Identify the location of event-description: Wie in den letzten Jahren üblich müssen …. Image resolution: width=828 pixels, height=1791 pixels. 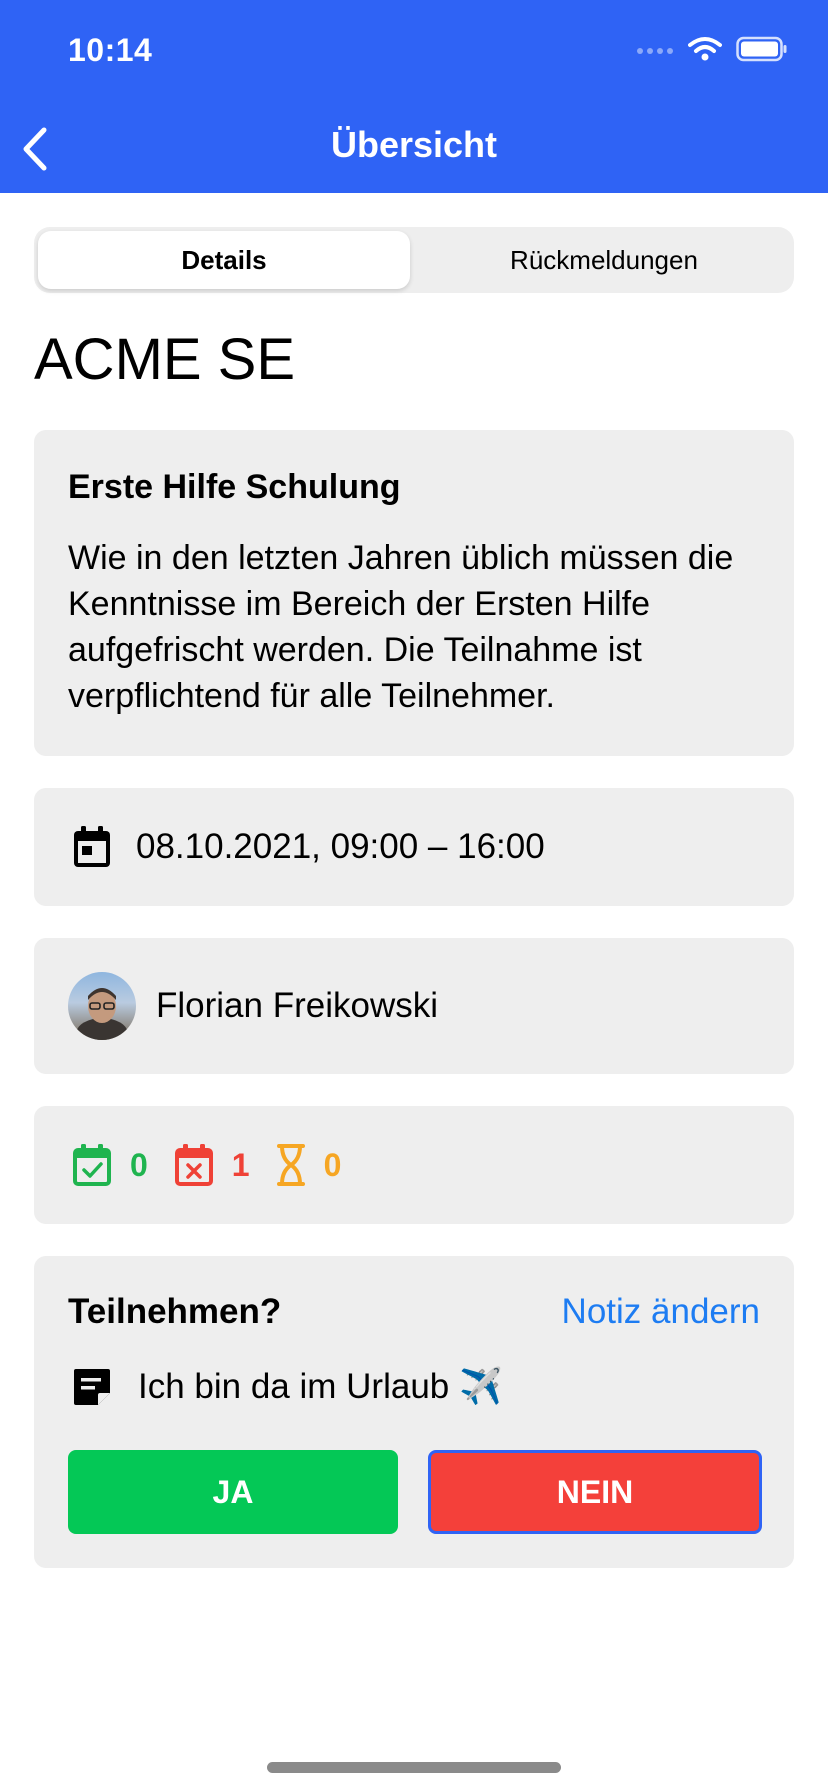
(401, 627).